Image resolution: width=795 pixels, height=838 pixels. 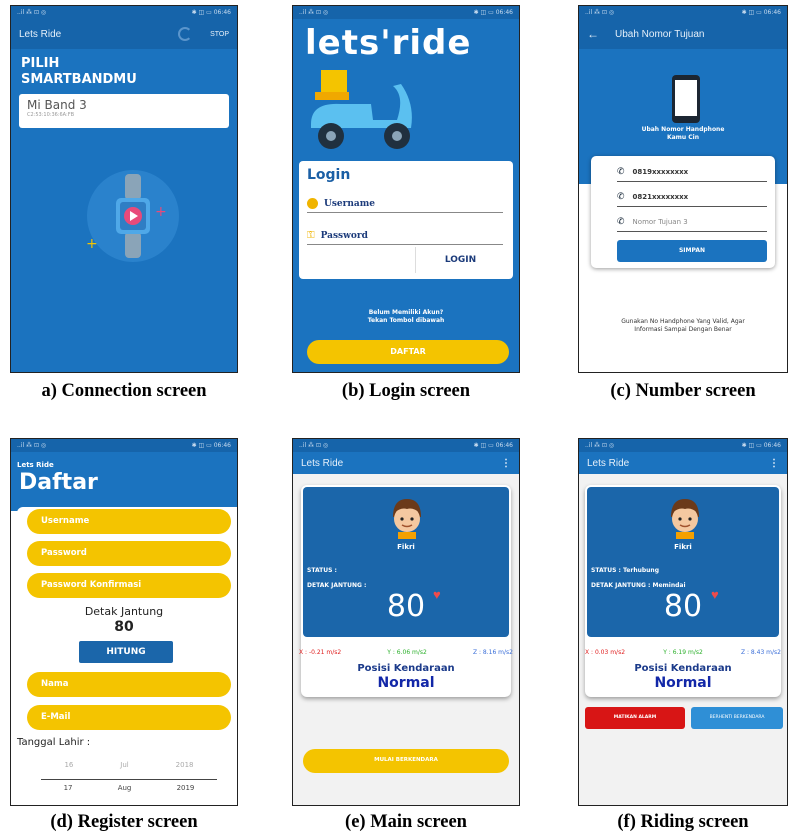 I want to click on number-field-3: ✆ Nomor Tujuan 3, so click(x=692, y=222).